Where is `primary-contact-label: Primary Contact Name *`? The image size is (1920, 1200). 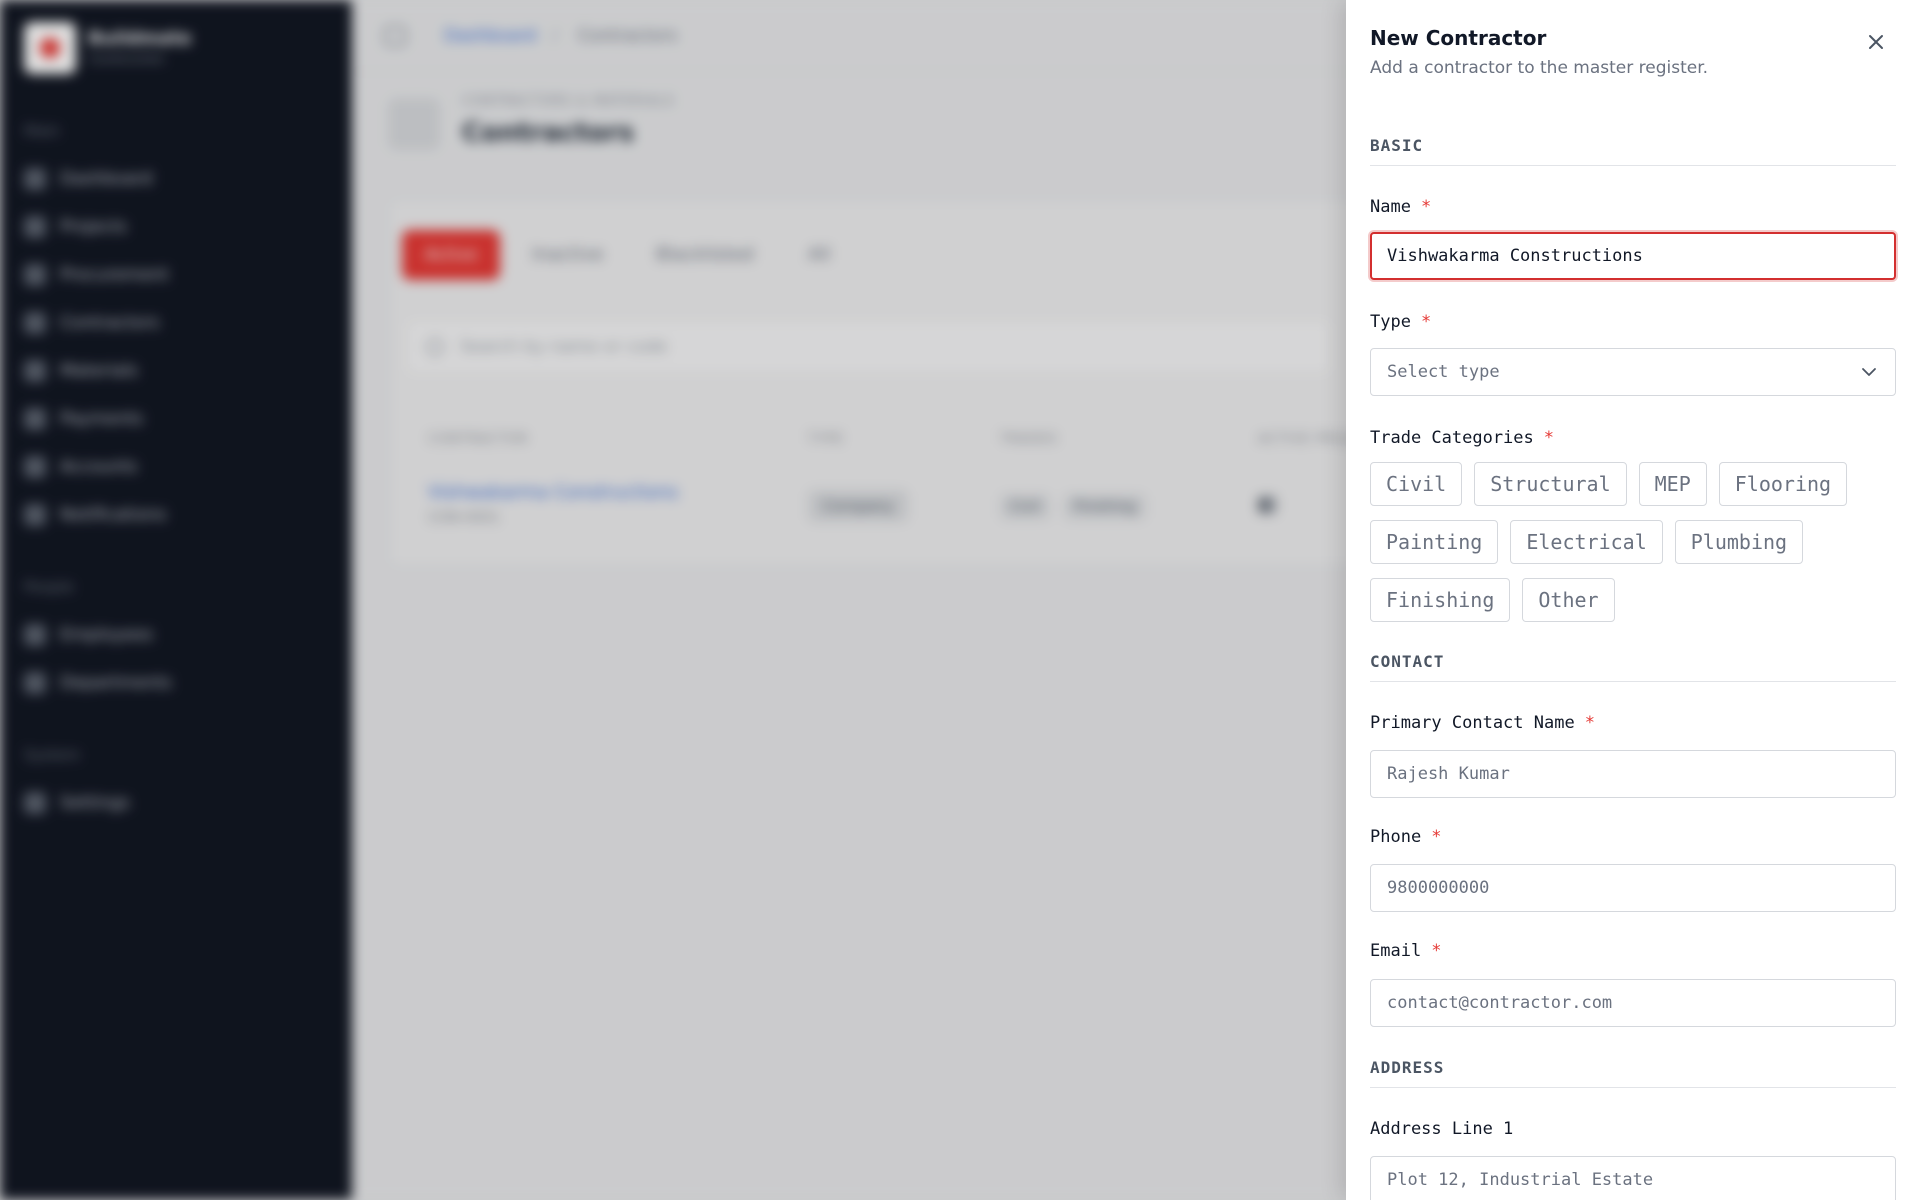
primary-contact-label: Primary Contact Name * is located at coordinates (1482, 723).